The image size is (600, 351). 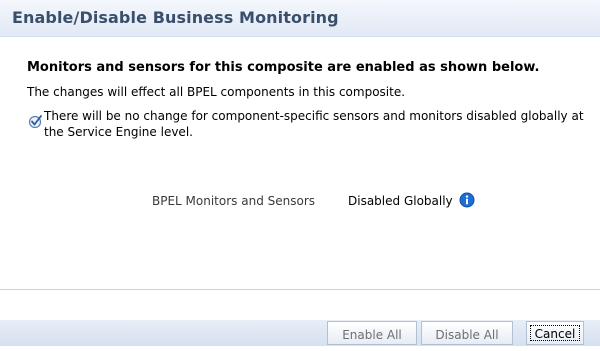 I want to click on status-value: Disabled Globally, so click(x=400, y=201).